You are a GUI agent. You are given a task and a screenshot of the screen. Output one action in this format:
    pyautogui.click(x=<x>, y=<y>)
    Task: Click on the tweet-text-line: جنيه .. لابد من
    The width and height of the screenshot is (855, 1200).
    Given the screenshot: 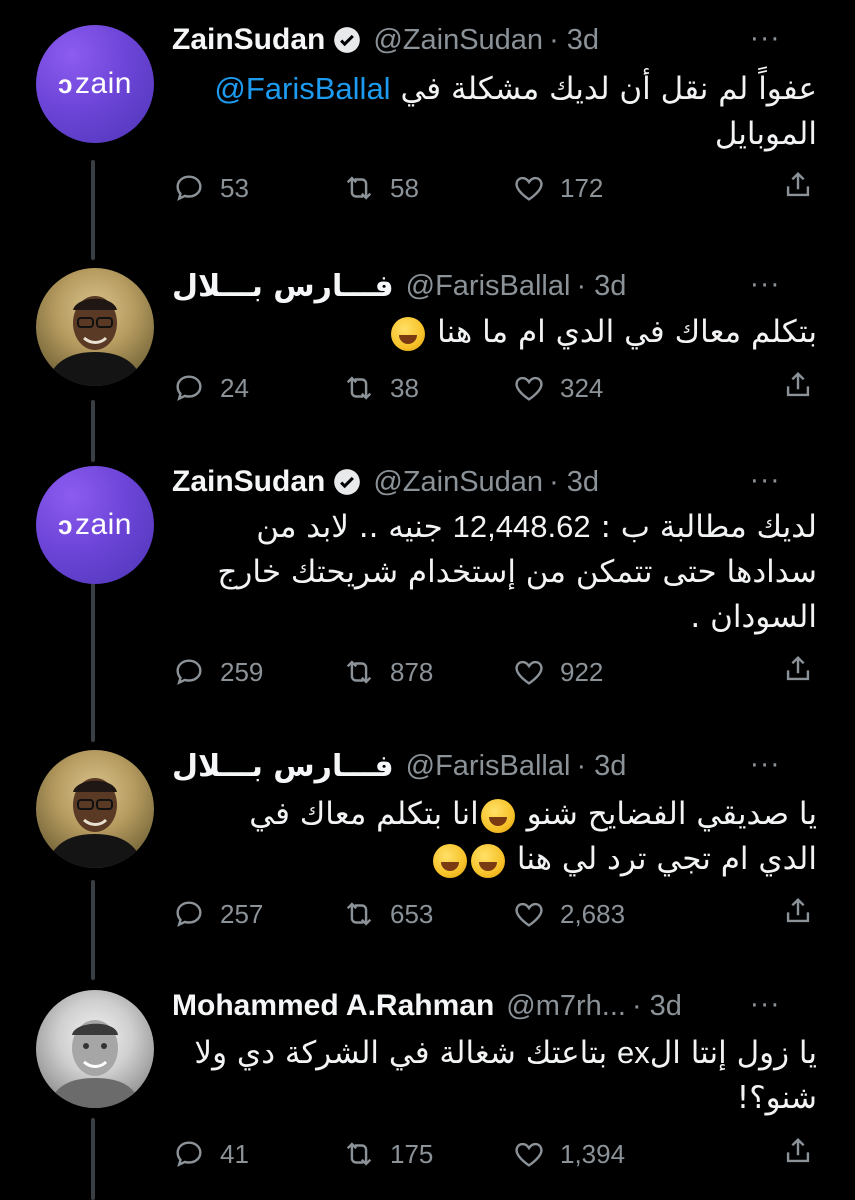 What is the action you would take?
    pyautogui.click(x=349, y=527)
    